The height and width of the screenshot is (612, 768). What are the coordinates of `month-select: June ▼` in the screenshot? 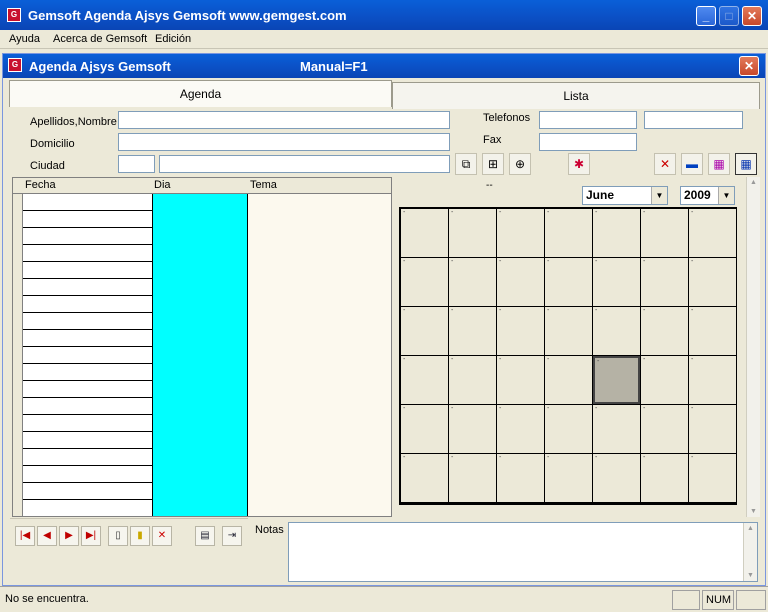 It's located at (625, 195).